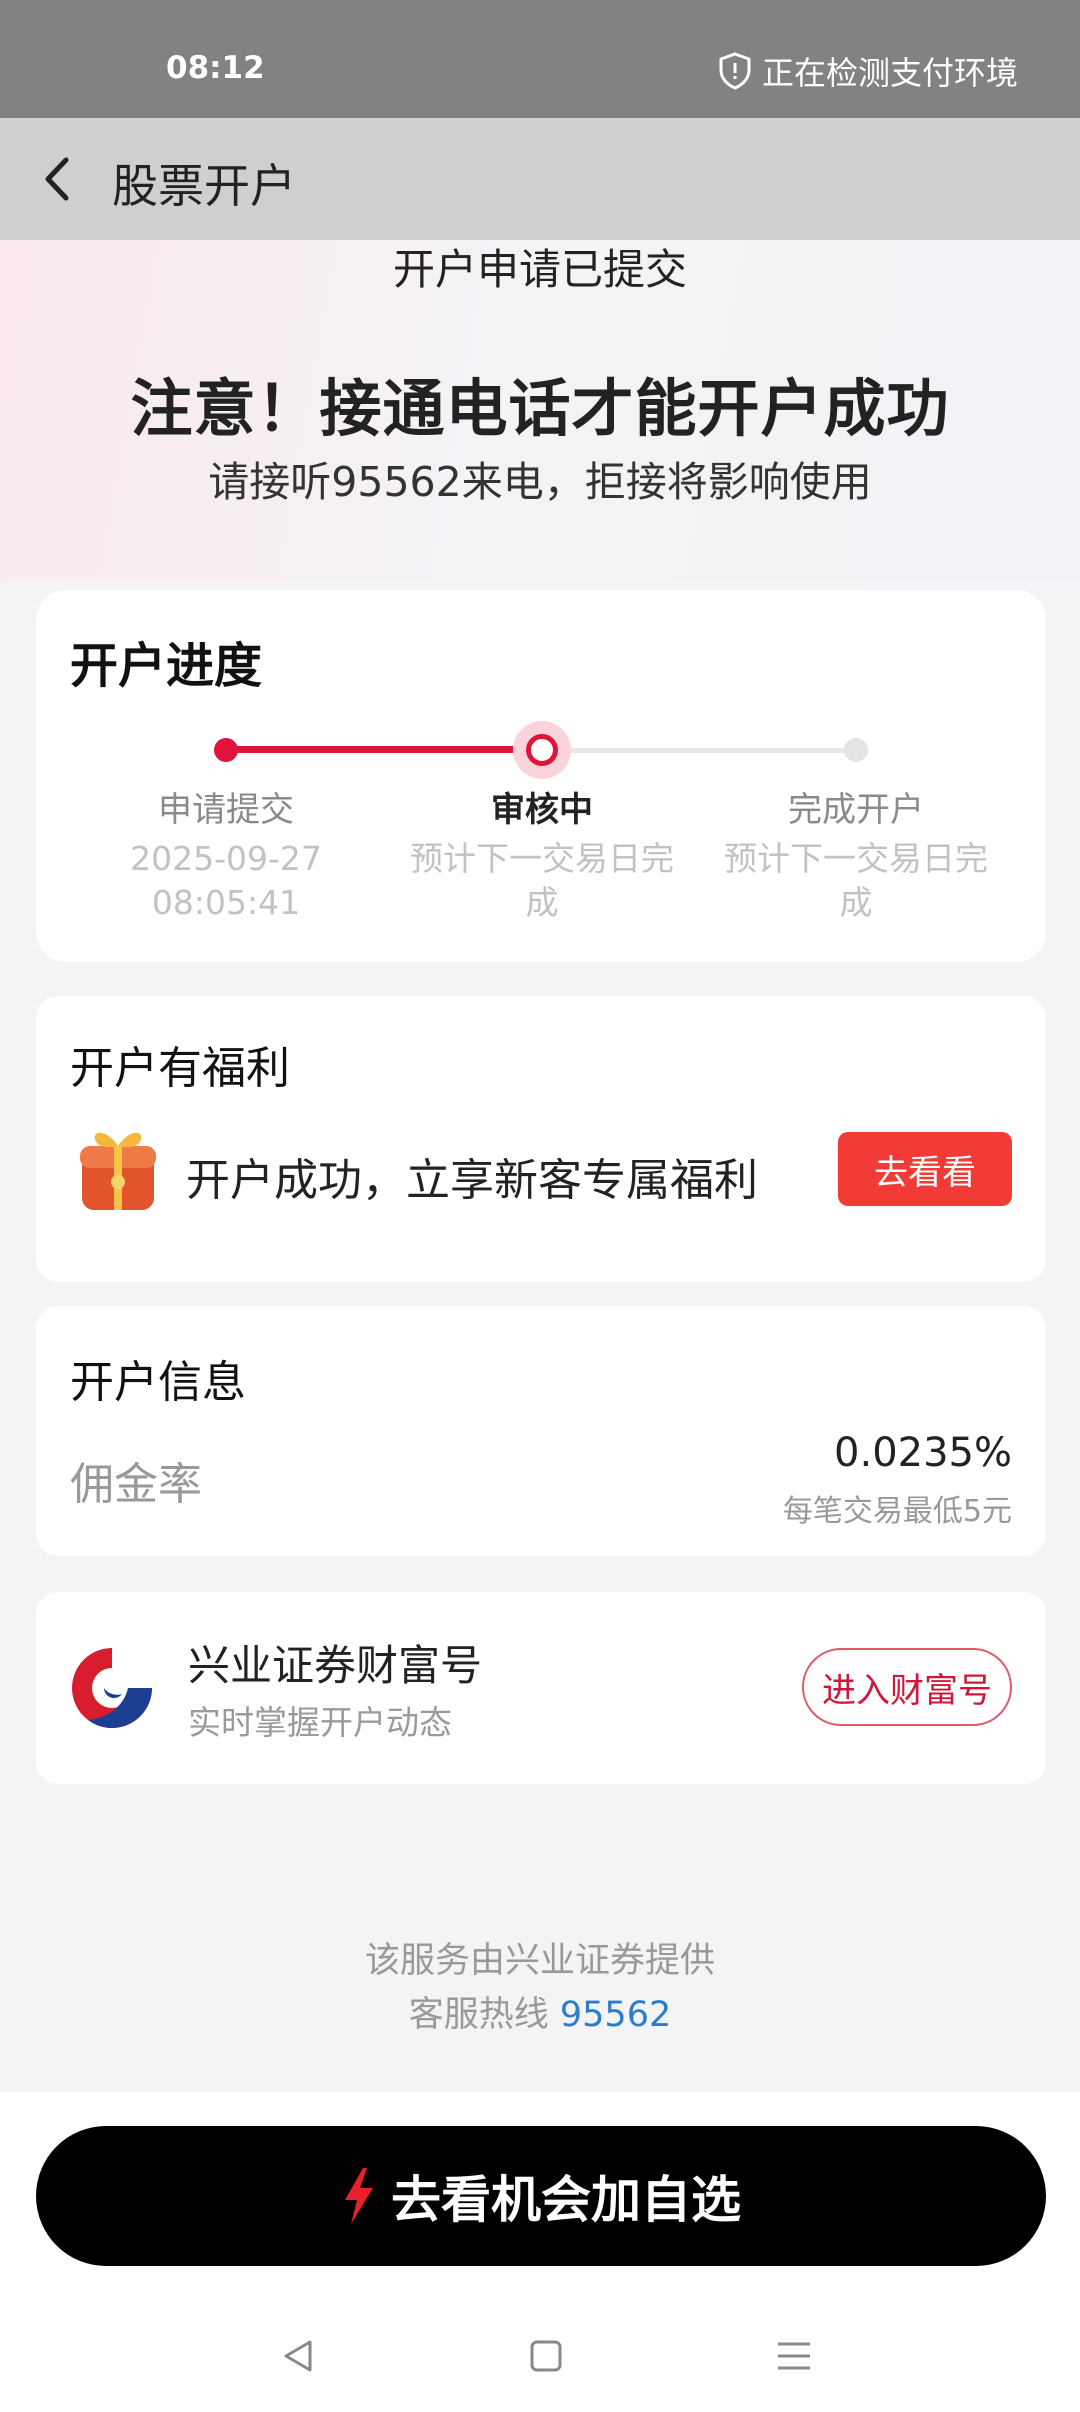  I want to click on industrial-securities-logo, so click(112, 1688).